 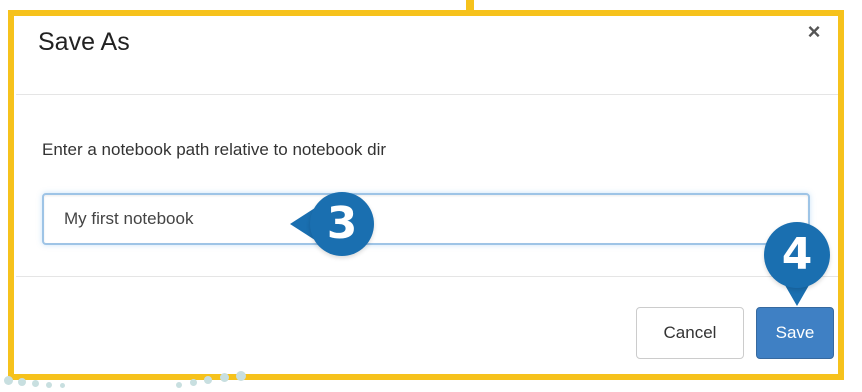 What do you see at coordinates (795, 333) in the screenshot?
I see `save-button: Save` at bounding box center [795, 333].